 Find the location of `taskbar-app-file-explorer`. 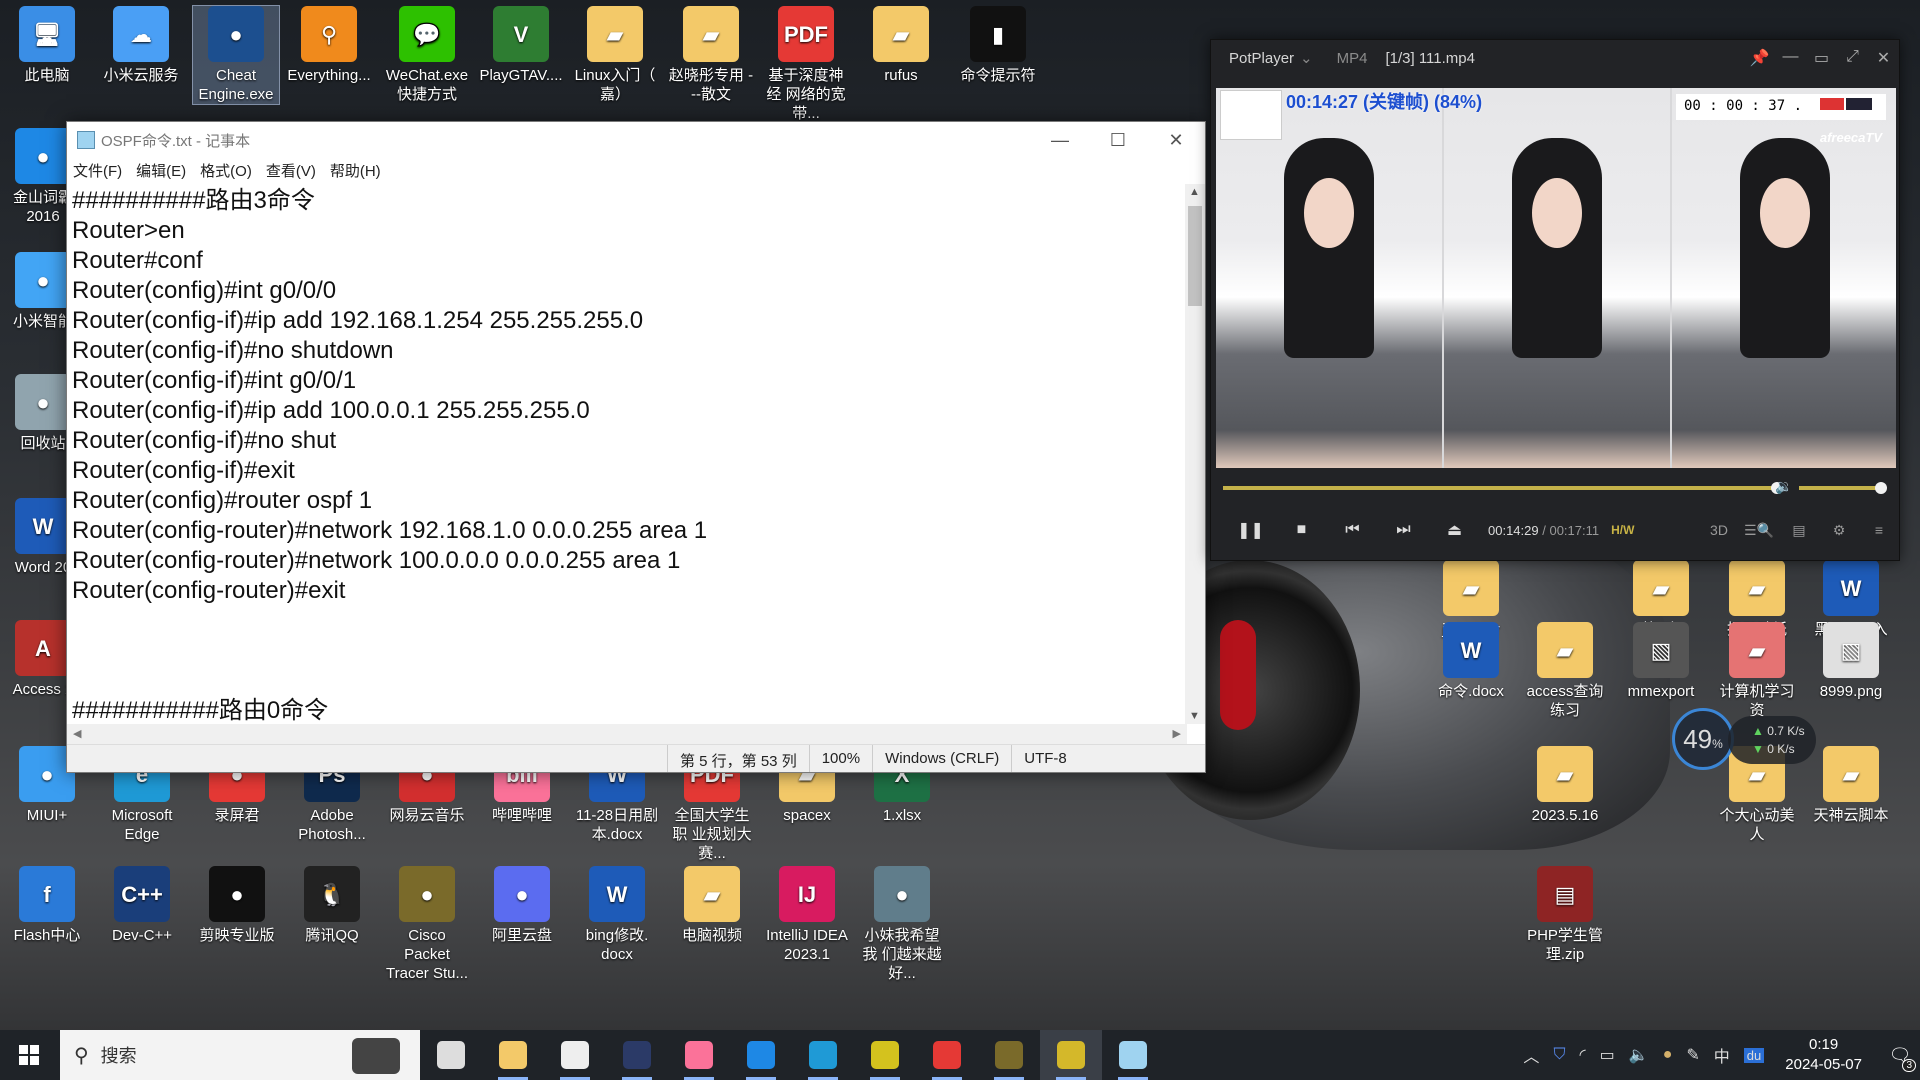

taskbar-app-file-explorer is located at coordinates (513, 1055).